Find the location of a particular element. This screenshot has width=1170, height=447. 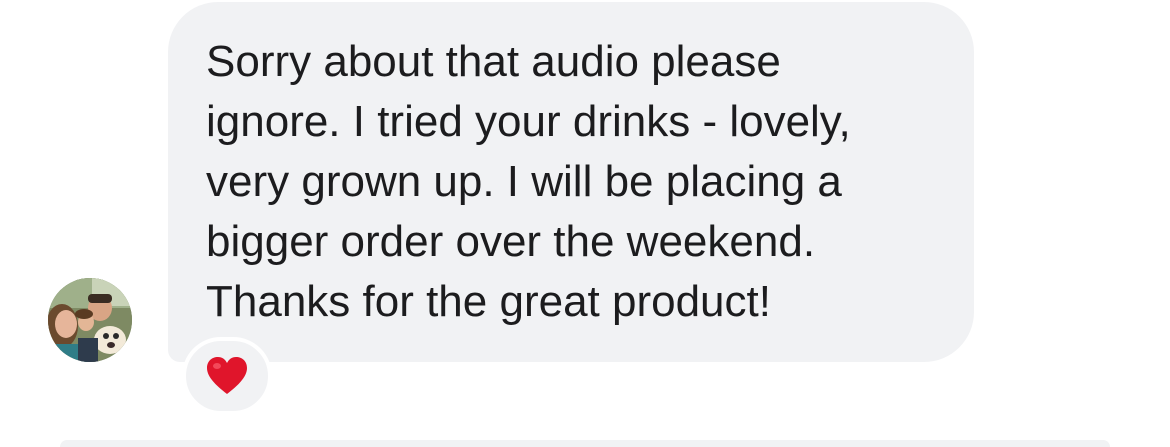

reaction-badge is located at coordinates (227, 376).